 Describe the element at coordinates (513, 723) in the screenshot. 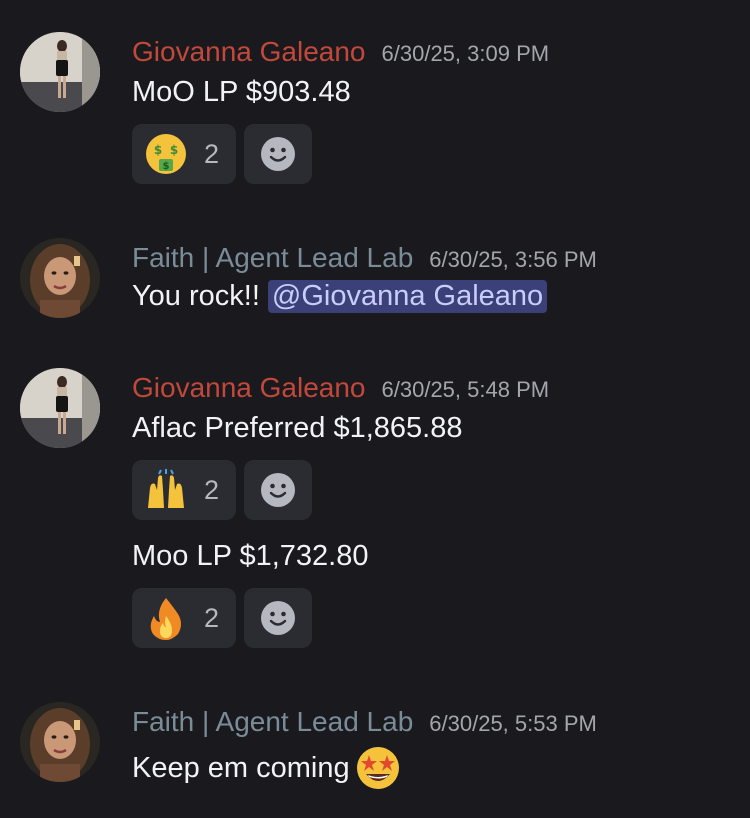

I see `message-timestamp: 6/30/25, 5:53 PM` at that location.